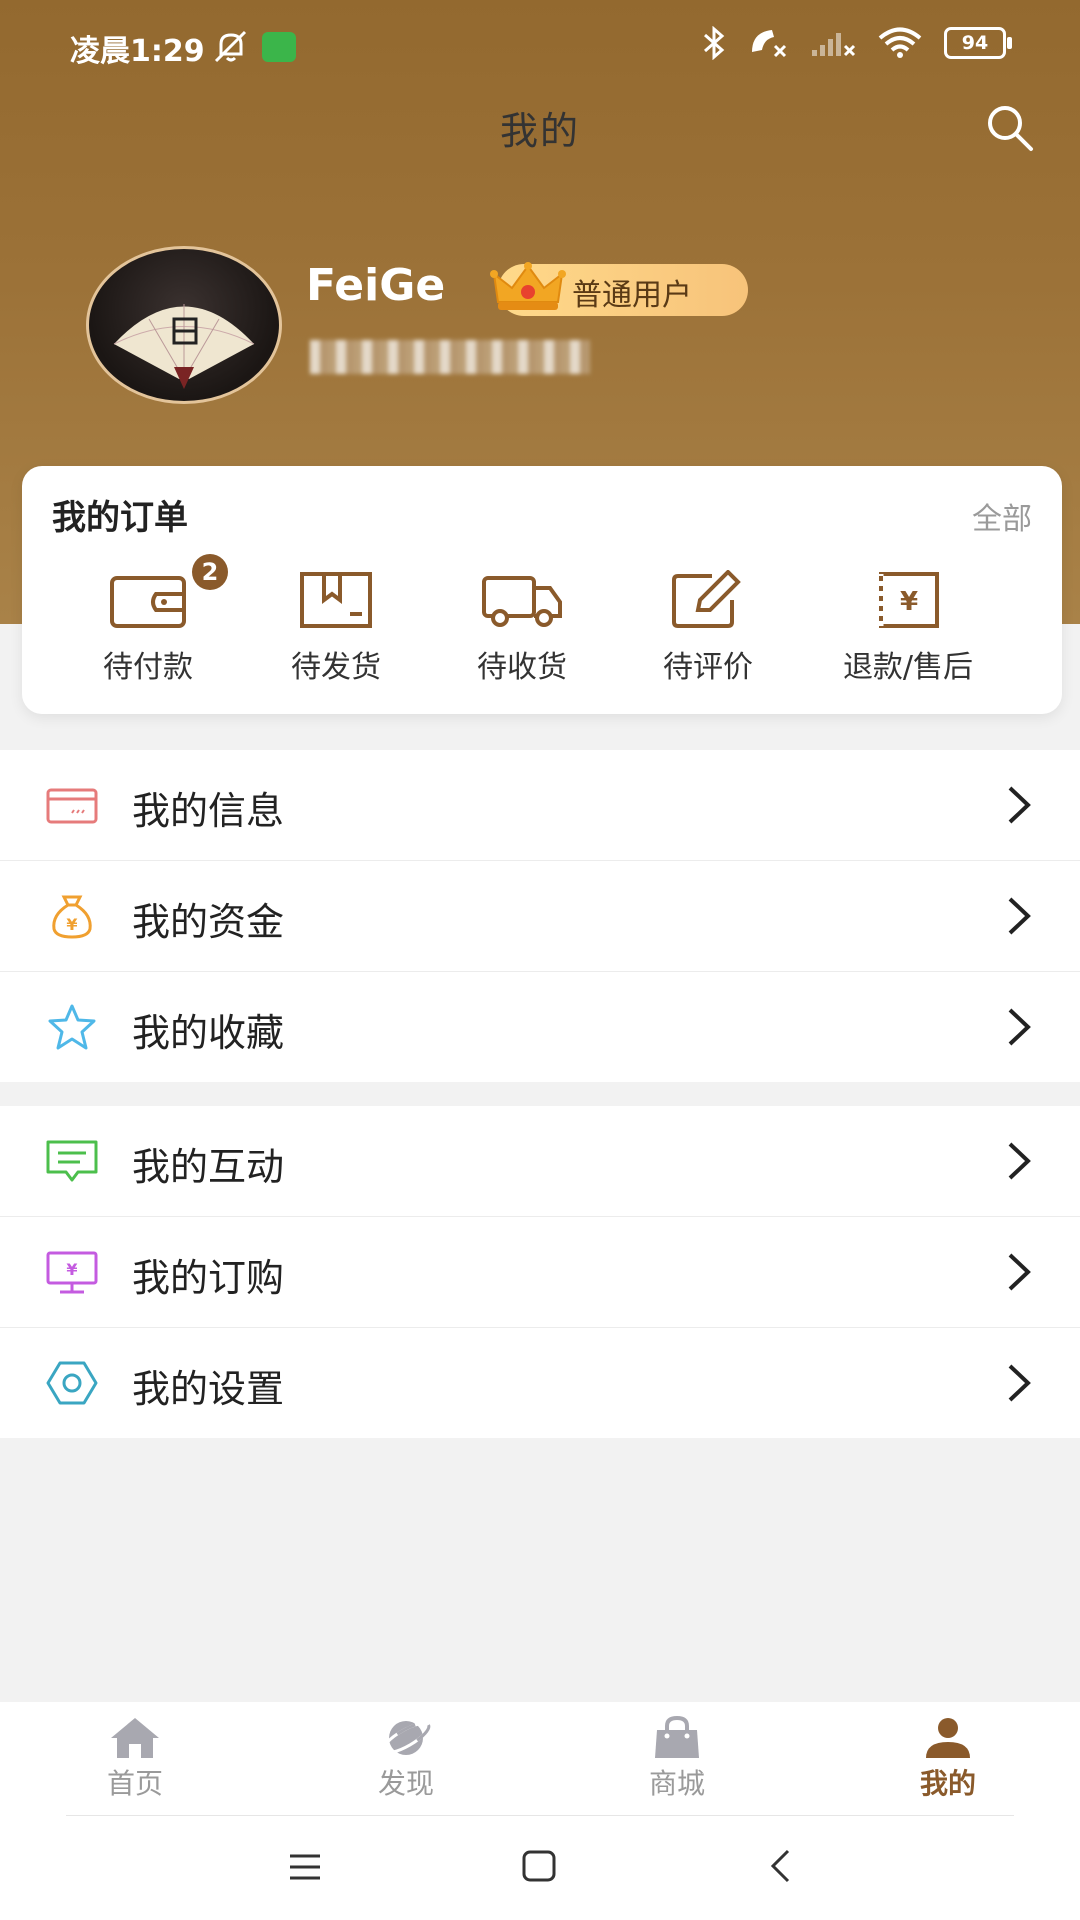  I want to click on menu-item-my-interactions: 我的互动, so click(540, 1161).